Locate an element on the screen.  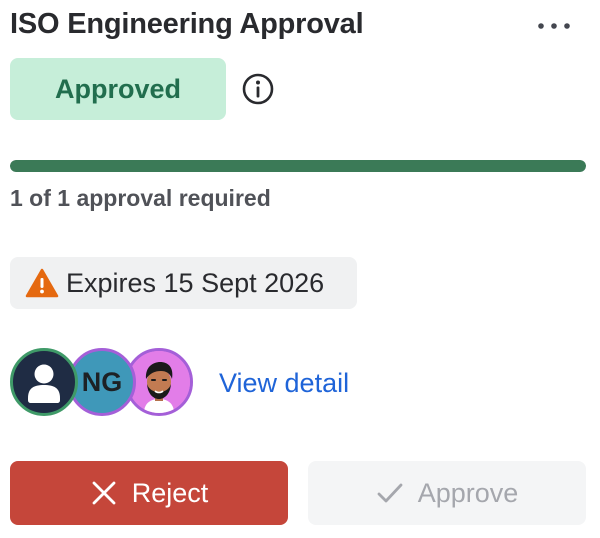
approve-button: Approve is located at coordinates (447, 493).